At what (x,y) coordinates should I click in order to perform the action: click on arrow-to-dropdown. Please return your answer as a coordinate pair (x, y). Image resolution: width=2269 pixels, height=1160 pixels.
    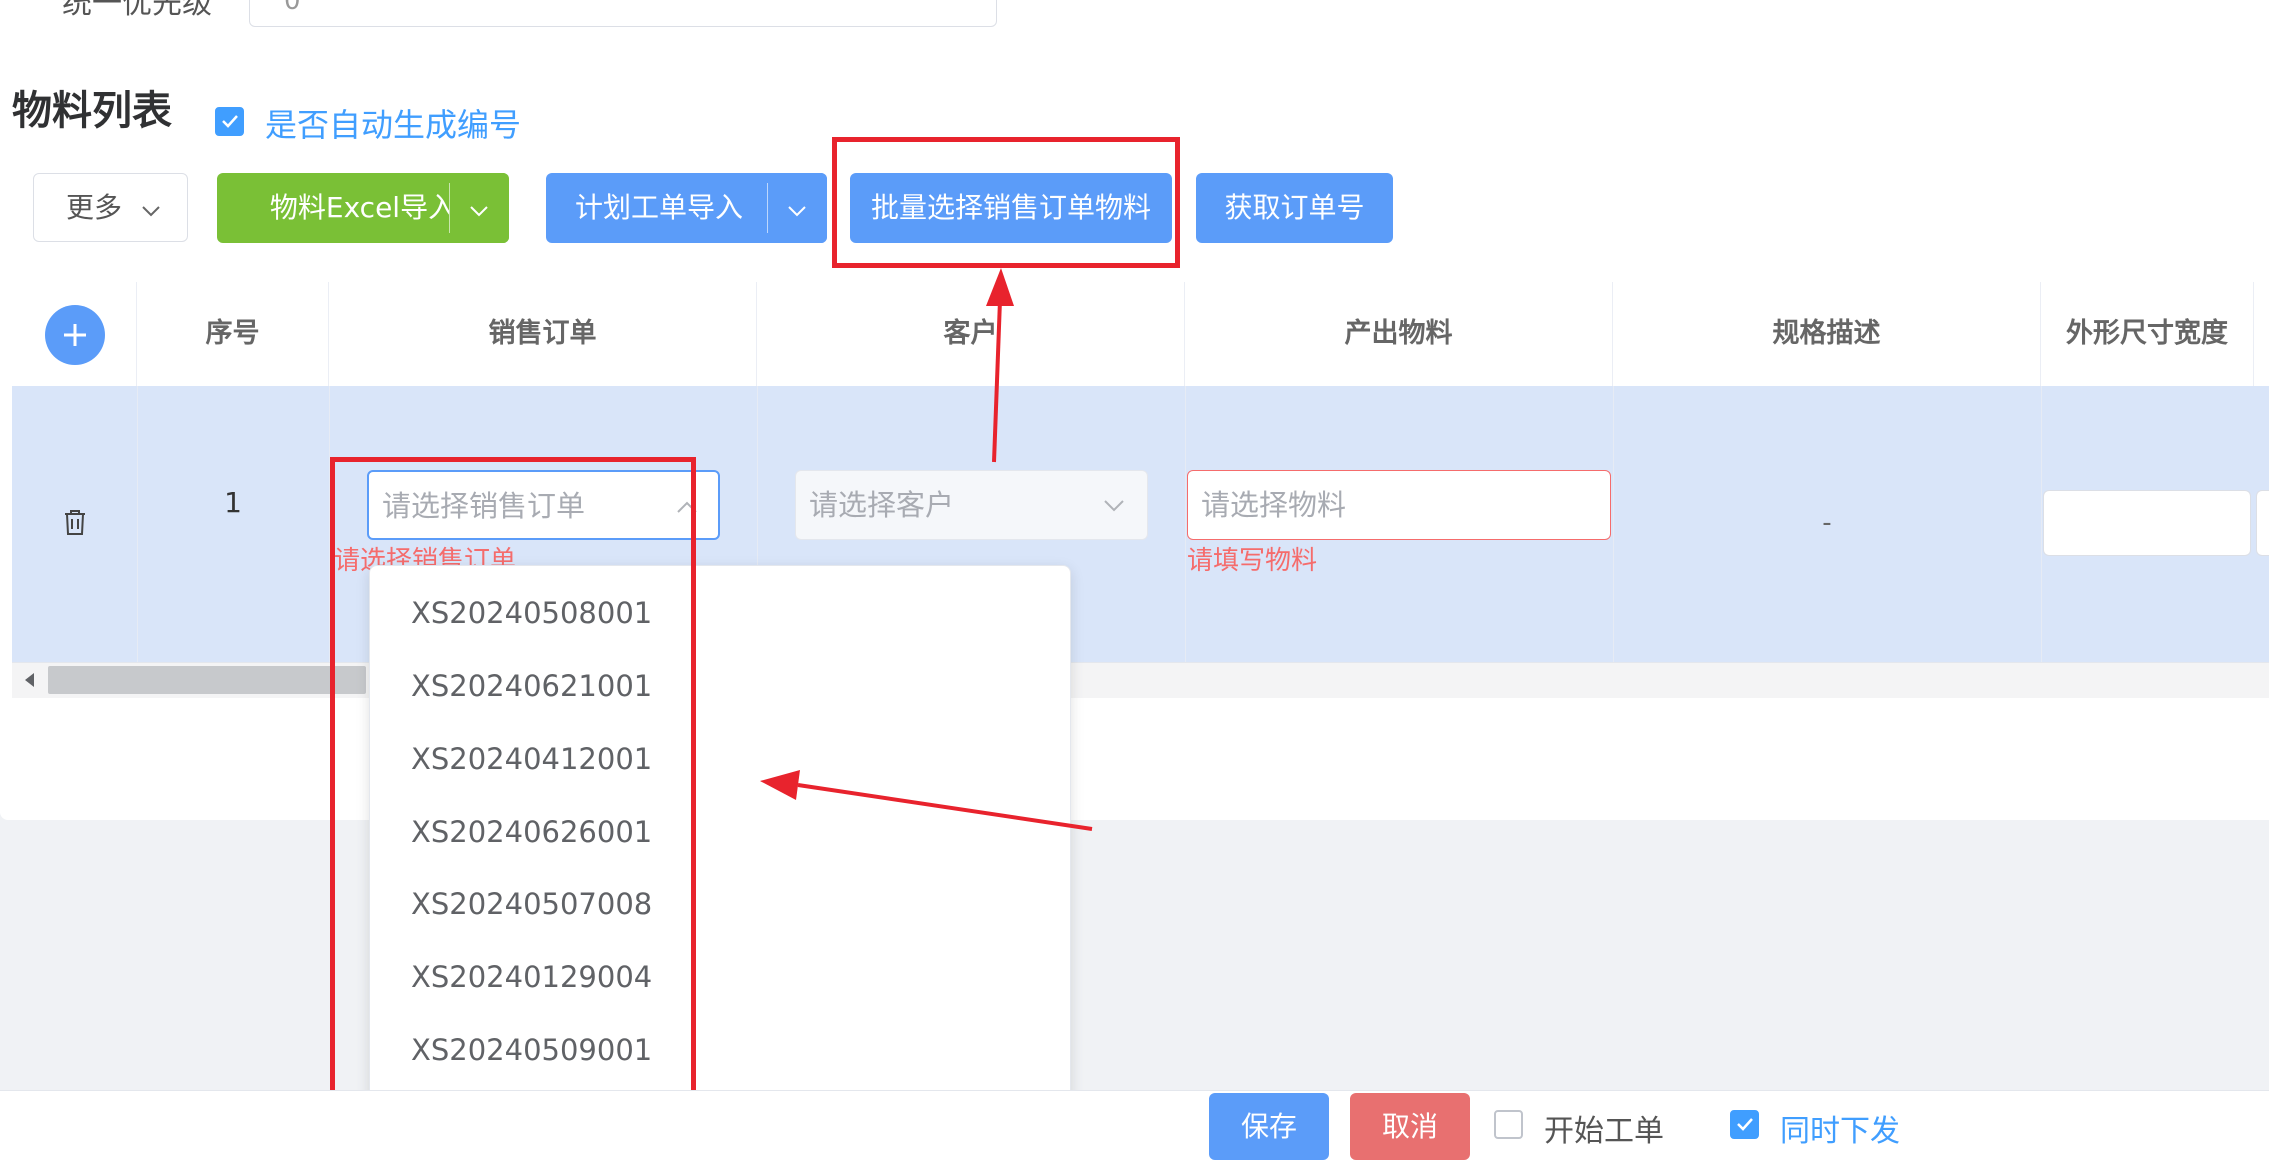
    Looking at the image, I should click on (945, 807).